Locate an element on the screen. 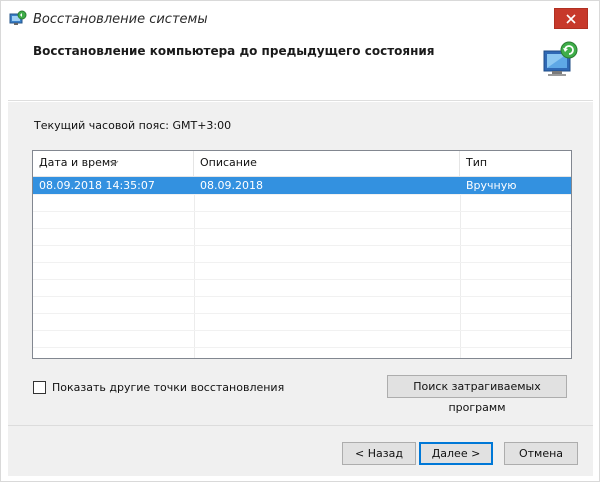 This screenshot has width=600, height=482. cell-description: 08.09.2018 is located at coordinates (231, 185).